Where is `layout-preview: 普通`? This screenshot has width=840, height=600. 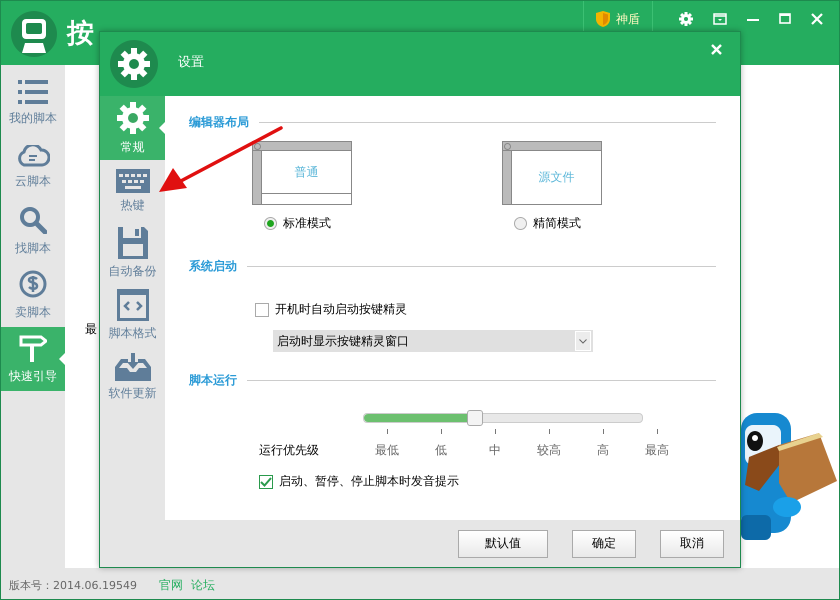 layout-preview: 普通 is located at coordinates (302, 173).